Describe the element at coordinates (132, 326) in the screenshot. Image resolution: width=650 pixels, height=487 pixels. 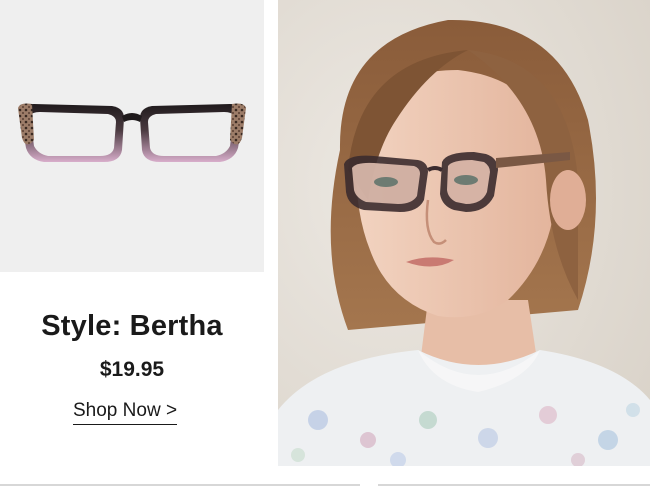
I see `product-style-name: Style: Bertha` at that location.